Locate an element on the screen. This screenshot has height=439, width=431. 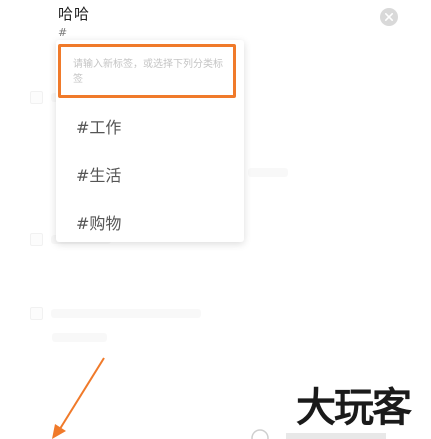
watermark-logo: 大玩客 is located at coordinates (354, 407).